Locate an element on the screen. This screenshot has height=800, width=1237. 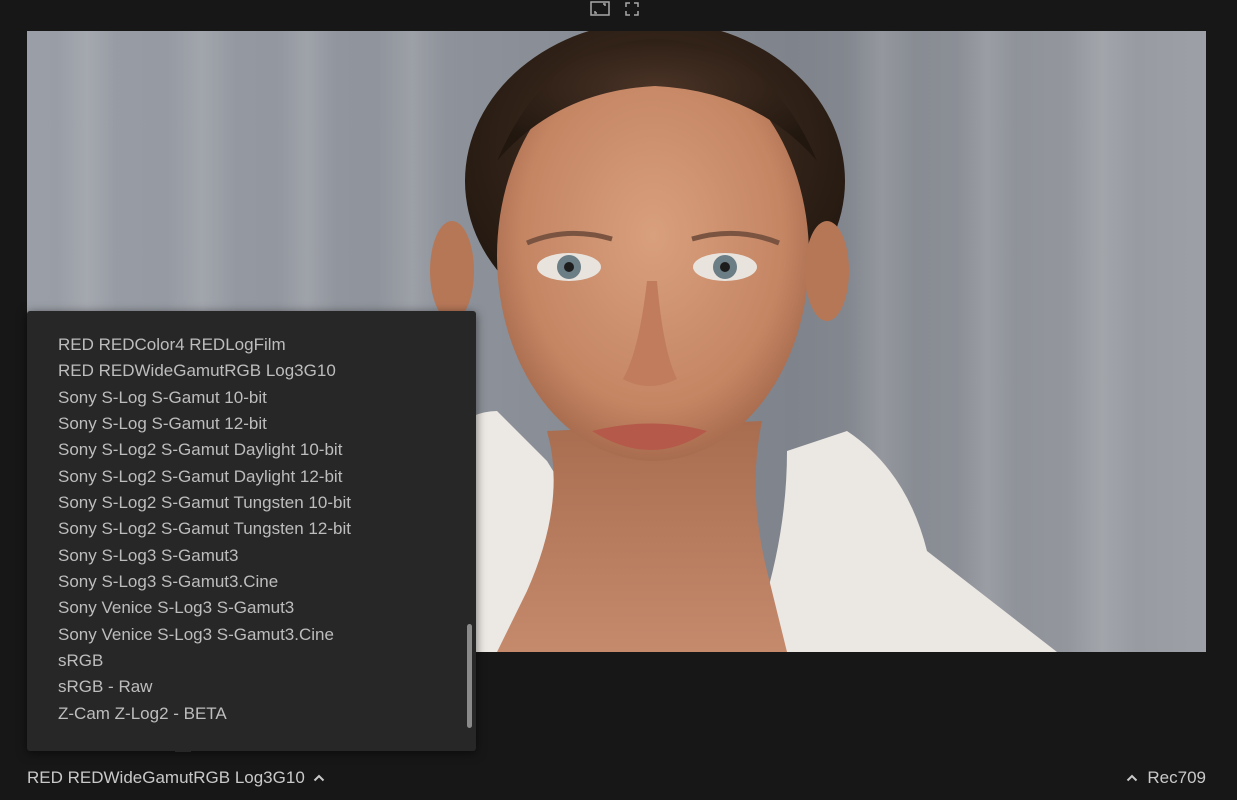
list-item: Sony S-Log2 S-Gamut Tungsten 10-bit is located at coordinates (244, 503).